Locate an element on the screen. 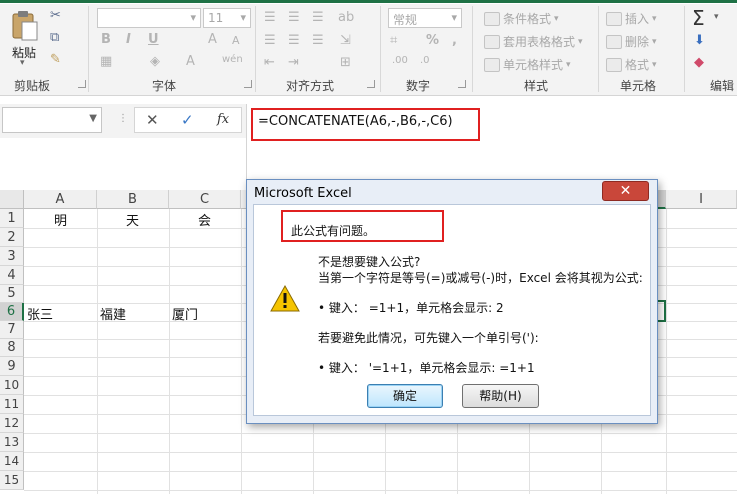 The width and height of the screenshot is (737, 494). percent-icon: % is located at coordinates (432, 40).